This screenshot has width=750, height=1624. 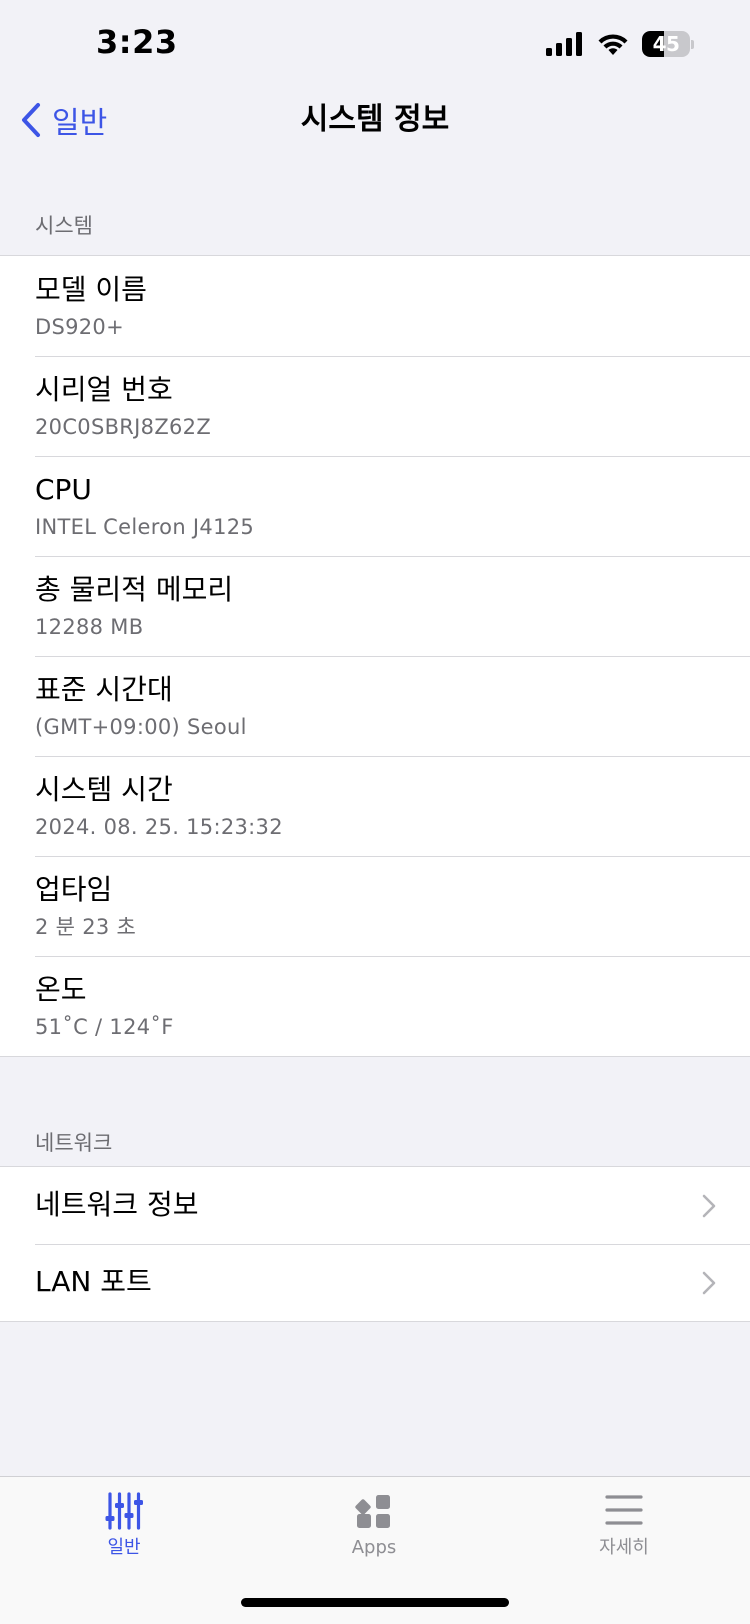 I want to click on status-time: 3:23, so click(x=137, y=42).